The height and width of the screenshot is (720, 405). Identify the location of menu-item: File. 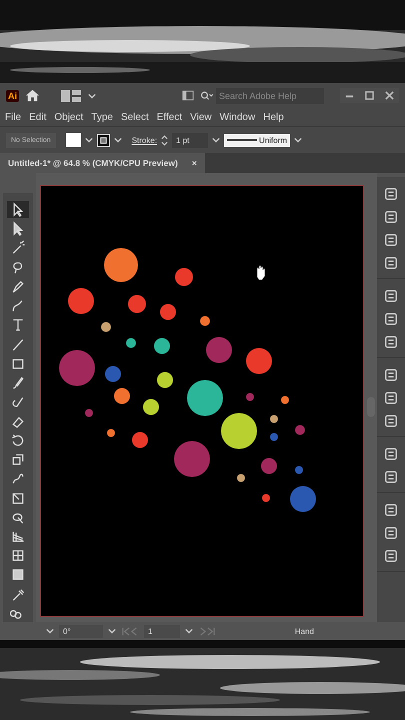
(13, 117).